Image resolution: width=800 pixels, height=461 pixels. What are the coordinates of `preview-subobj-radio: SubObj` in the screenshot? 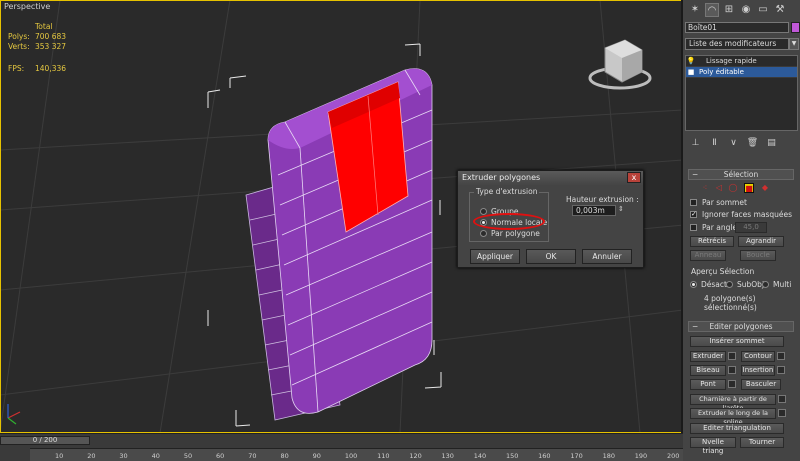 It's located at (745, 284).